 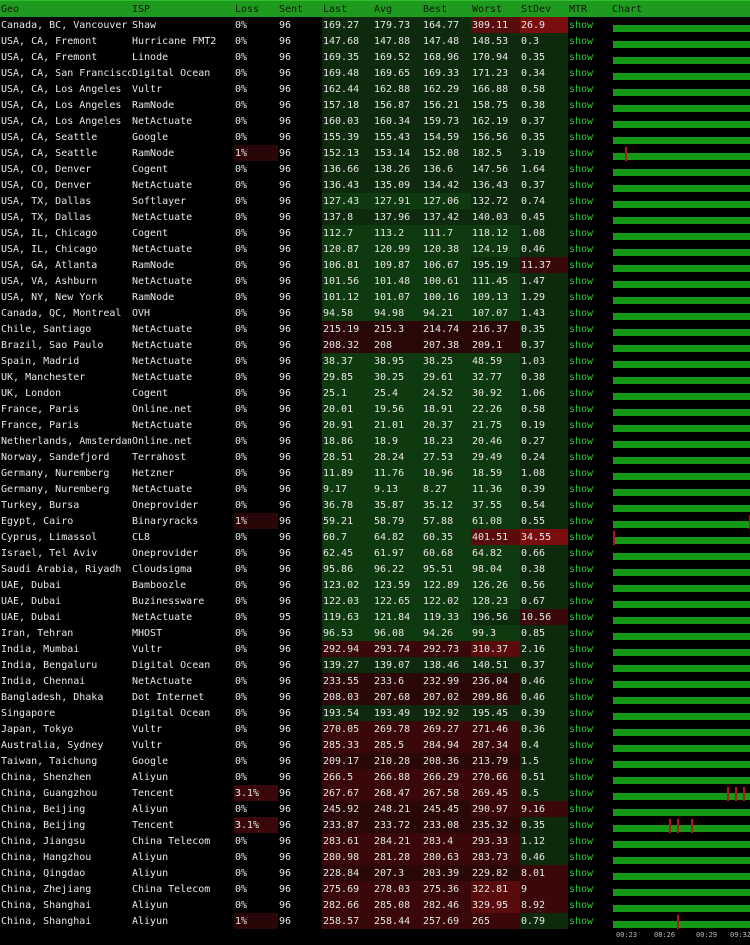 I want to click on cell-geo: UK, Manchester, so click(x=43, y=377).